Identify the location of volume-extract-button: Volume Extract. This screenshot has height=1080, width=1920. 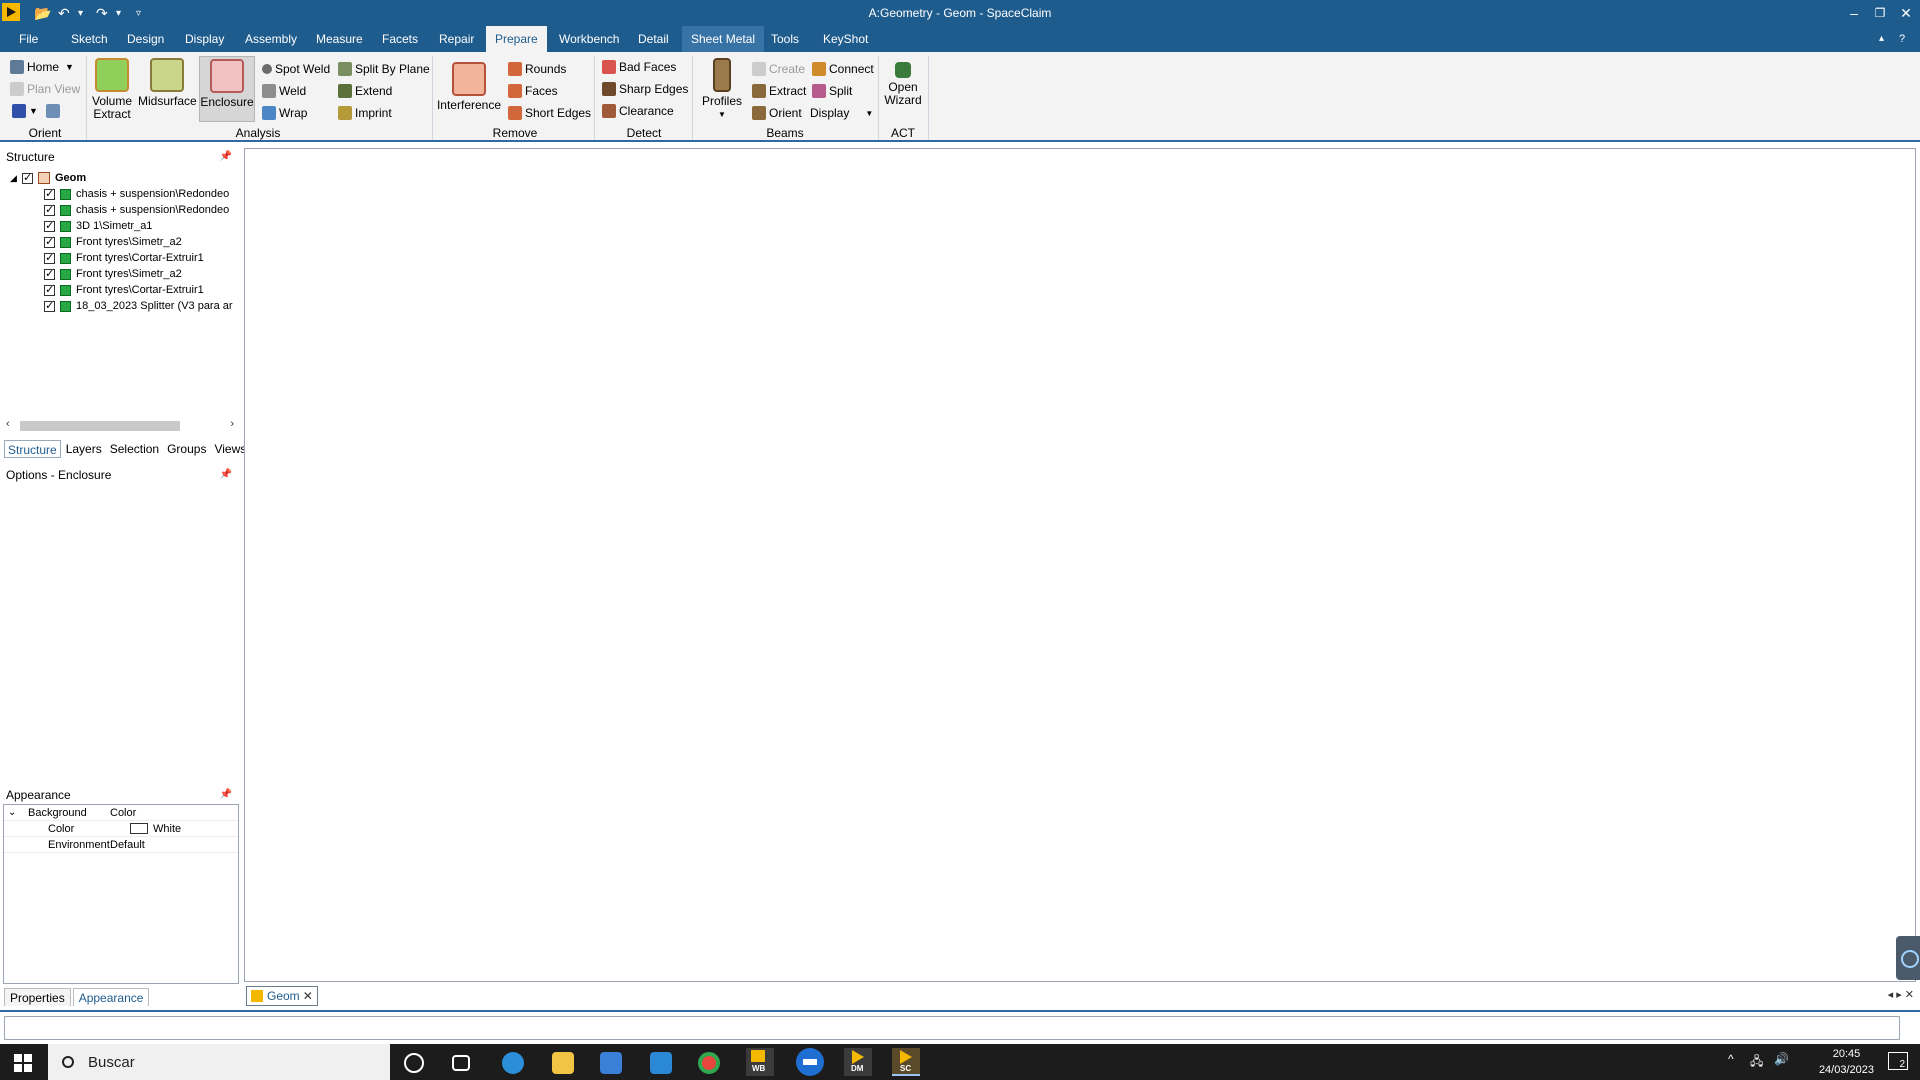
(112, 89).